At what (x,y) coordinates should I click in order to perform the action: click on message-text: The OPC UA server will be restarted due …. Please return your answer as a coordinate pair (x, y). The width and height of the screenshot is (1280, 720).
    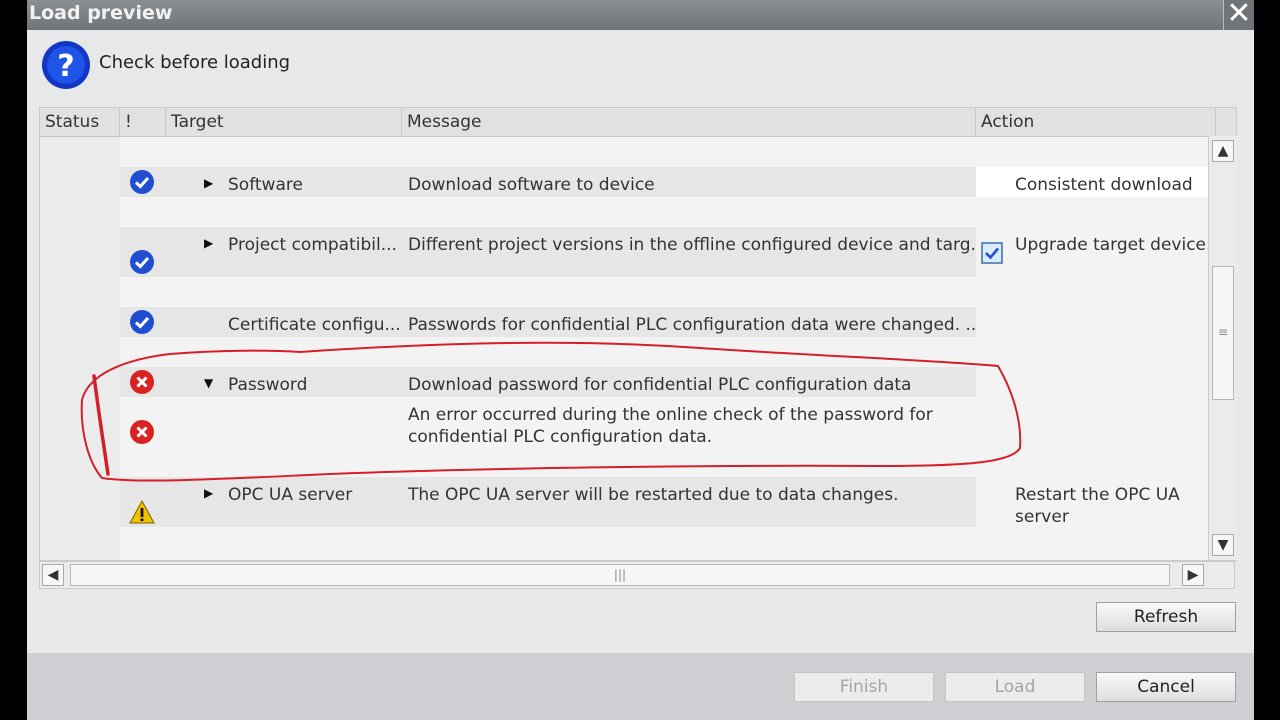
    Looking at the image, I should click on (653, 495).